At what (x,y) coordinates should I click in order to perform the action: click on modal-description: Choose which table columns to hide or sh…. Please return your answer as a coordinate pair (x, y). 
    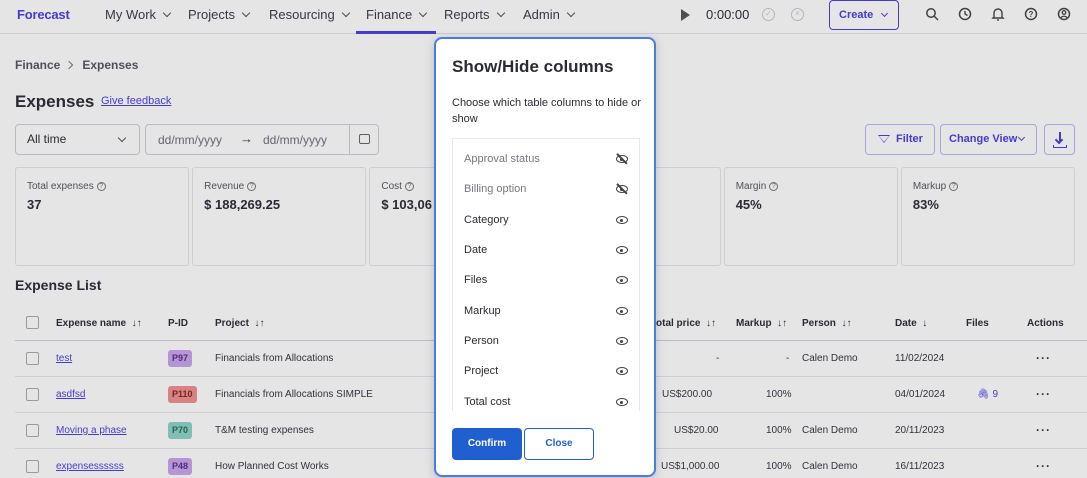
    Looking at the image, I should click on (546, 111).